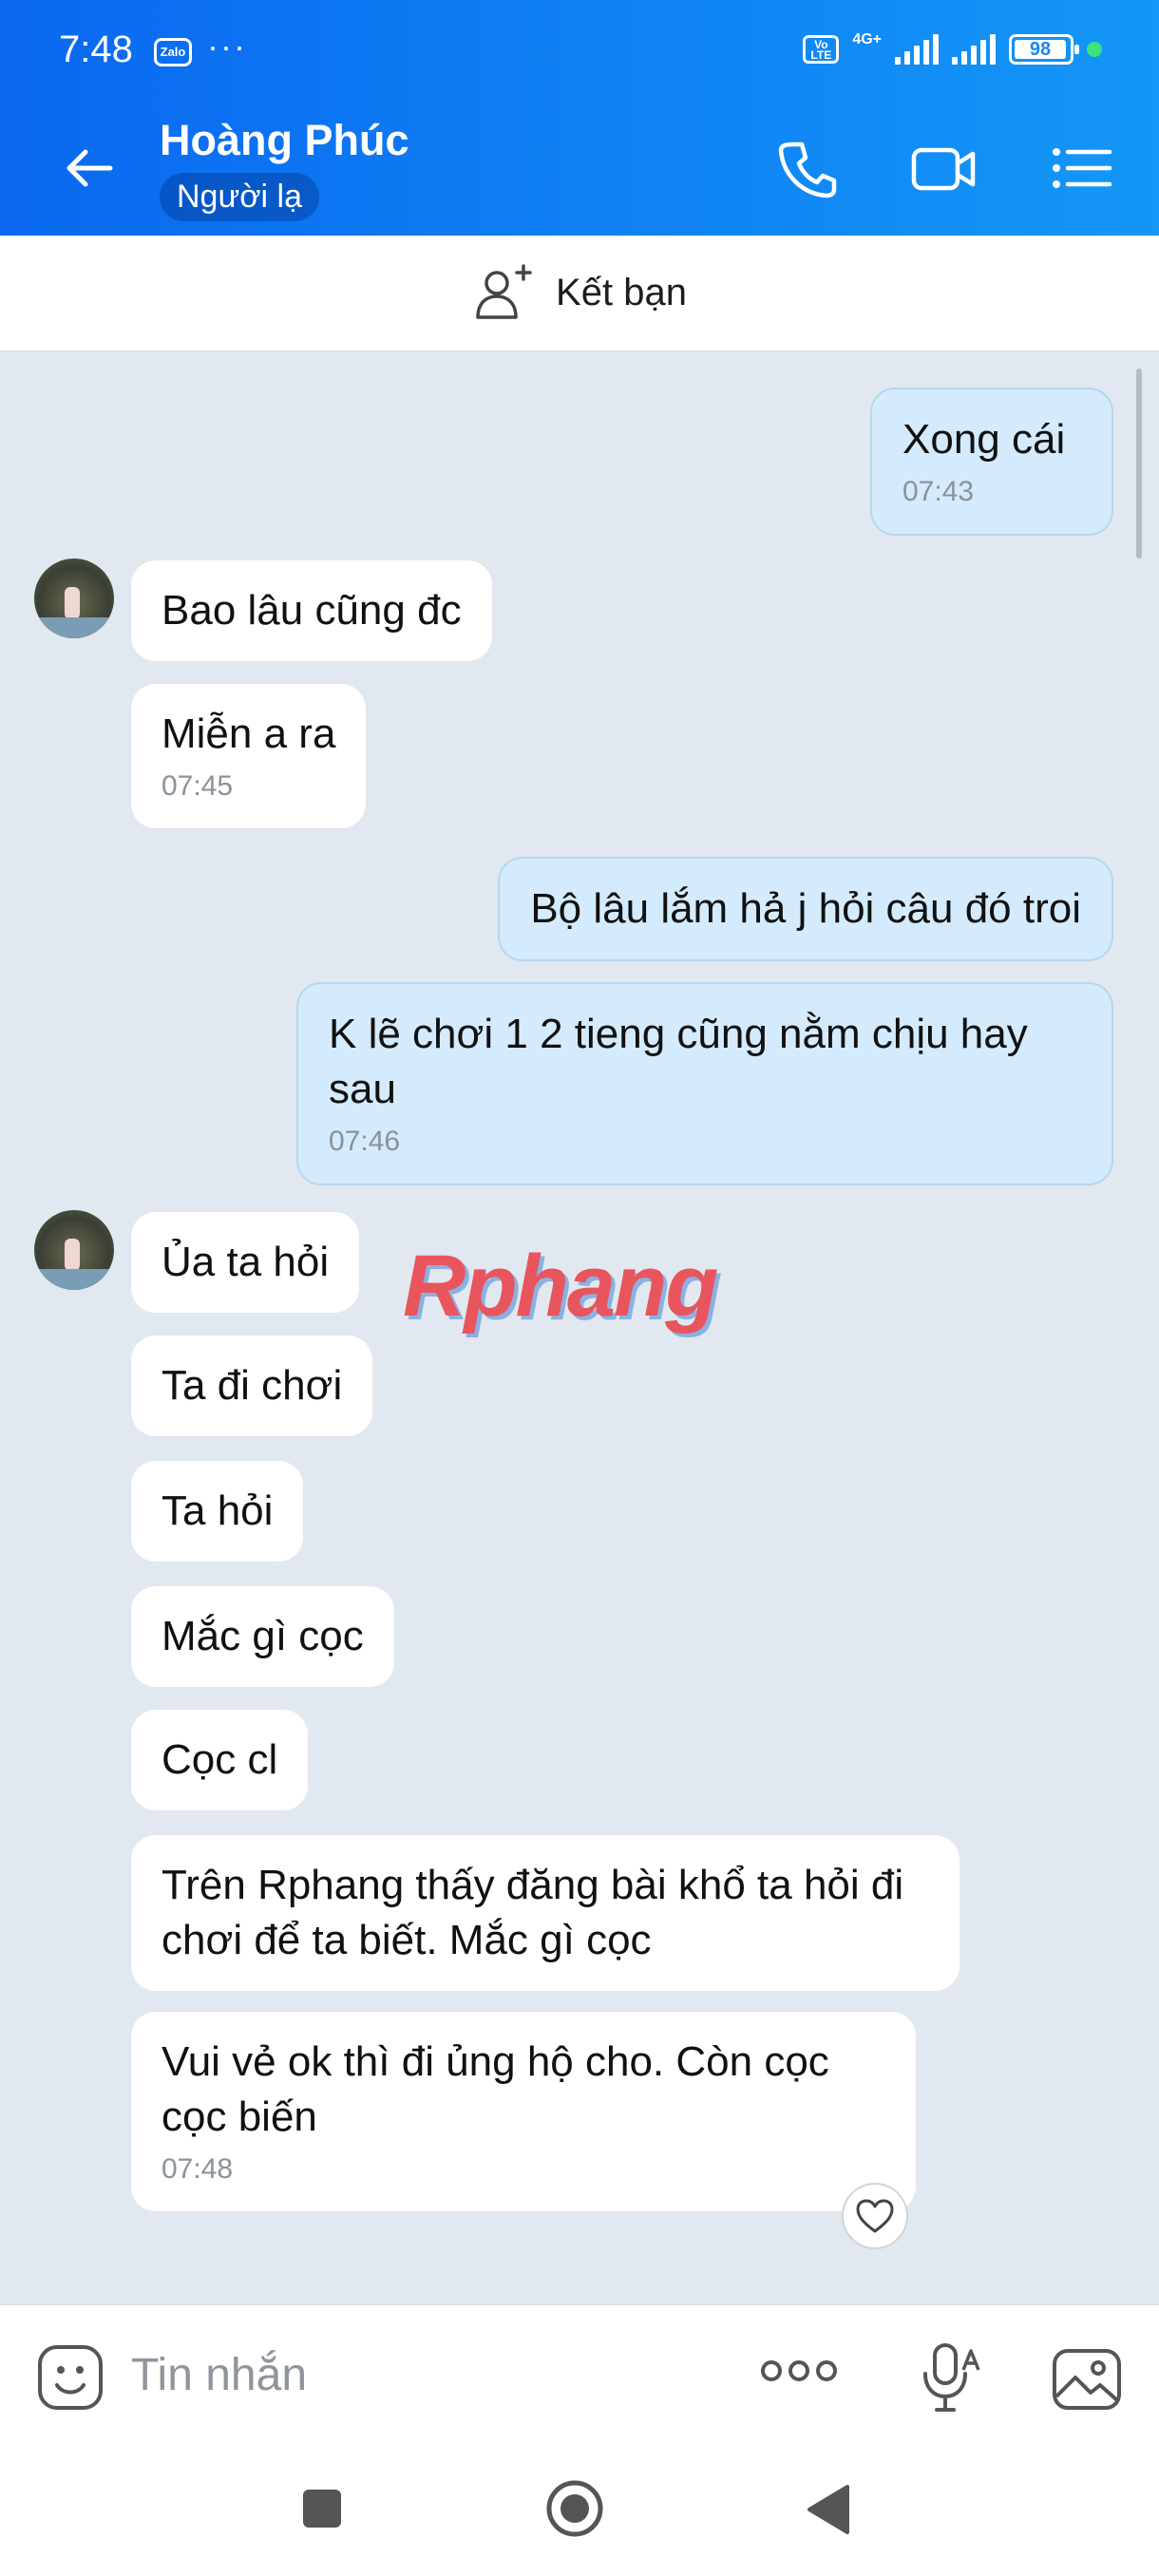 The height and width of the screenshot is (2576, 1159). What do you see at coordinates (173, 52) in the screenshot?
I see `zalo-notification-icon: Zalo` at bounding box center [173, 52].